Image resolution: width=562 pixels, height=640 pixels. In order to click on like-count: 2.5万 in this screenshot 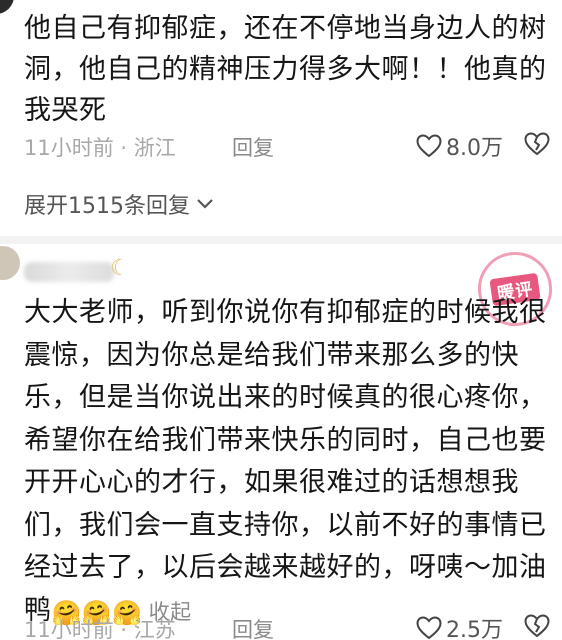, I will do `click(474, 629)`.